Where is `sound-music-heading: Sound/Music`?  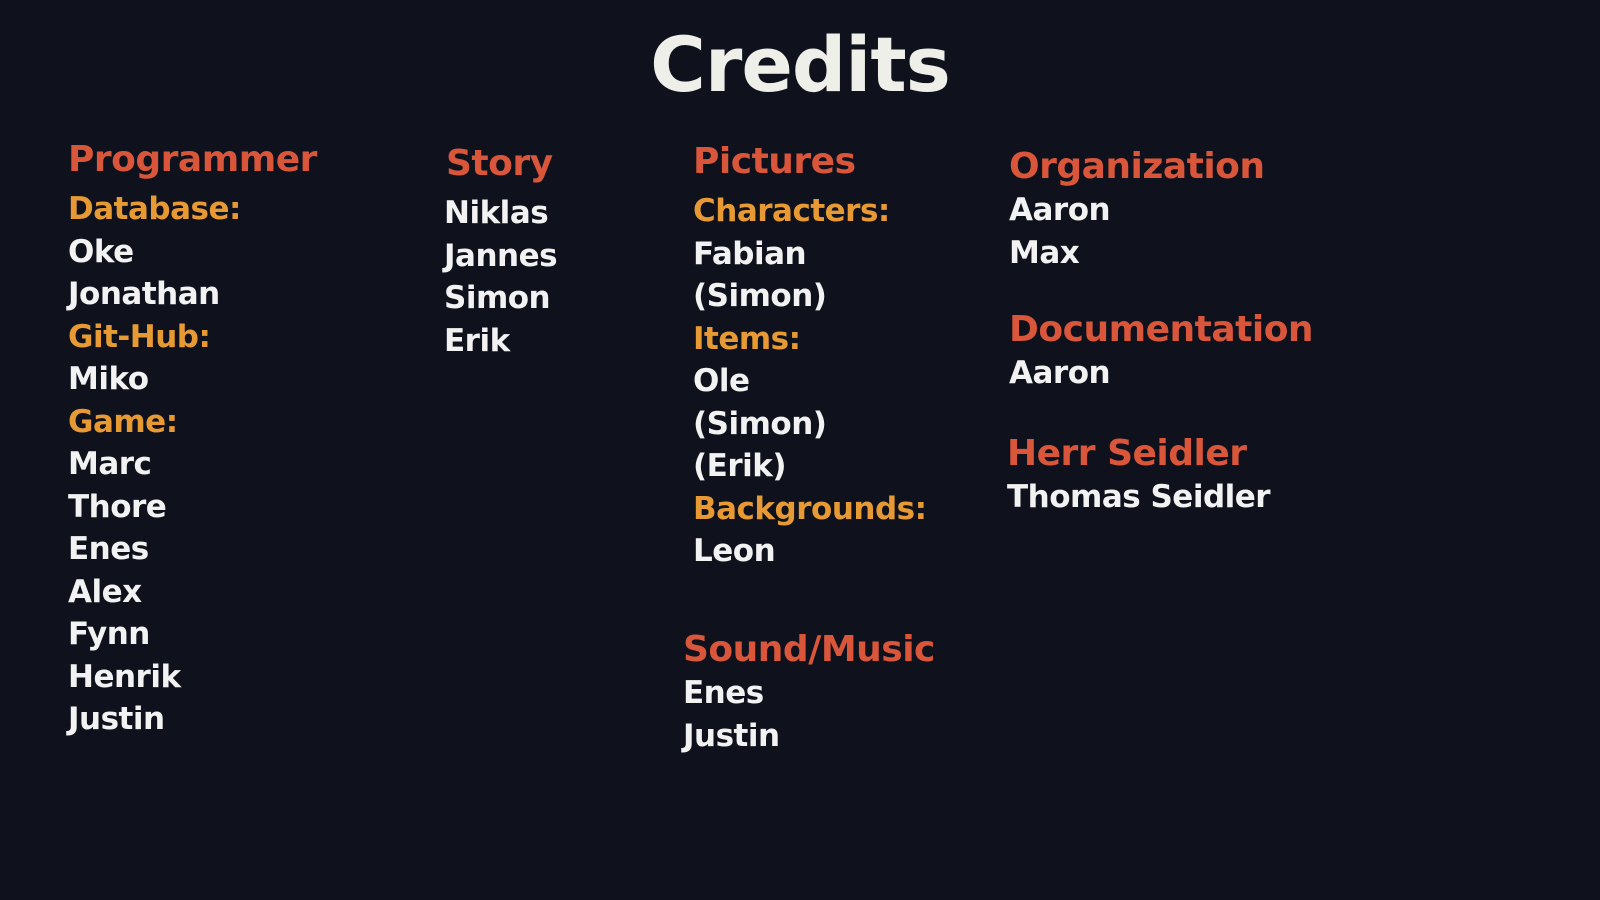 sound-music-heading: Sound/Music is located at coordinates (809, 649).